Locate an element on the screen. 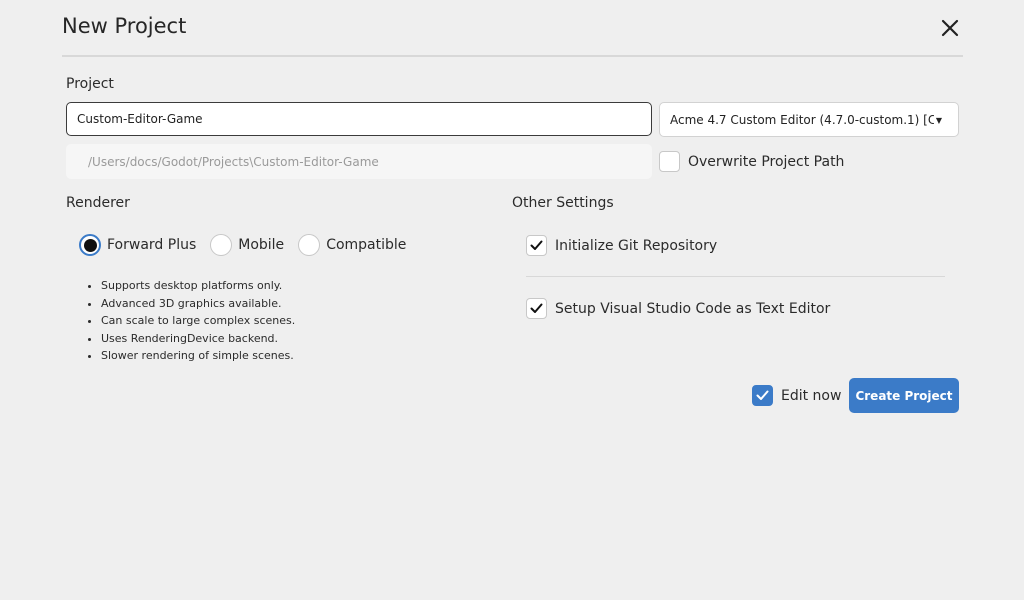 This screenshot has width=1024, height=600. header-divider is located at coordinates (512, 56).